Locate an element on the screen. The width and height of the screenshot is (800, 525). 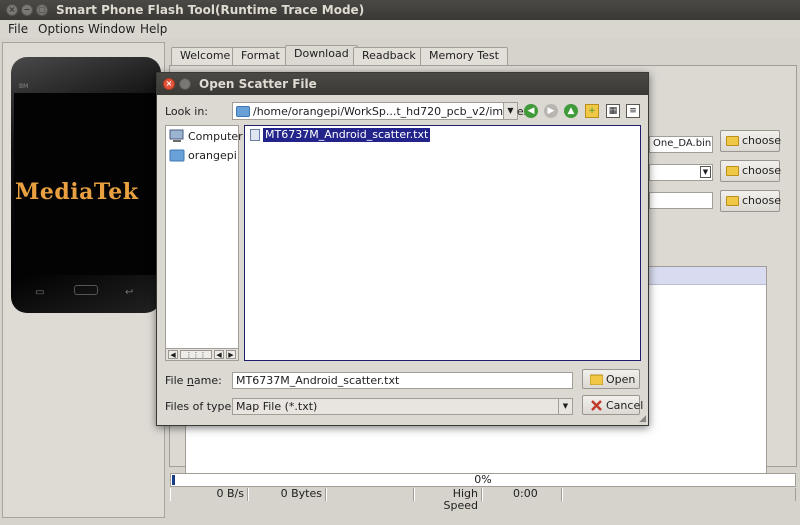
text-file-icon is located at coordinates (255, 135).